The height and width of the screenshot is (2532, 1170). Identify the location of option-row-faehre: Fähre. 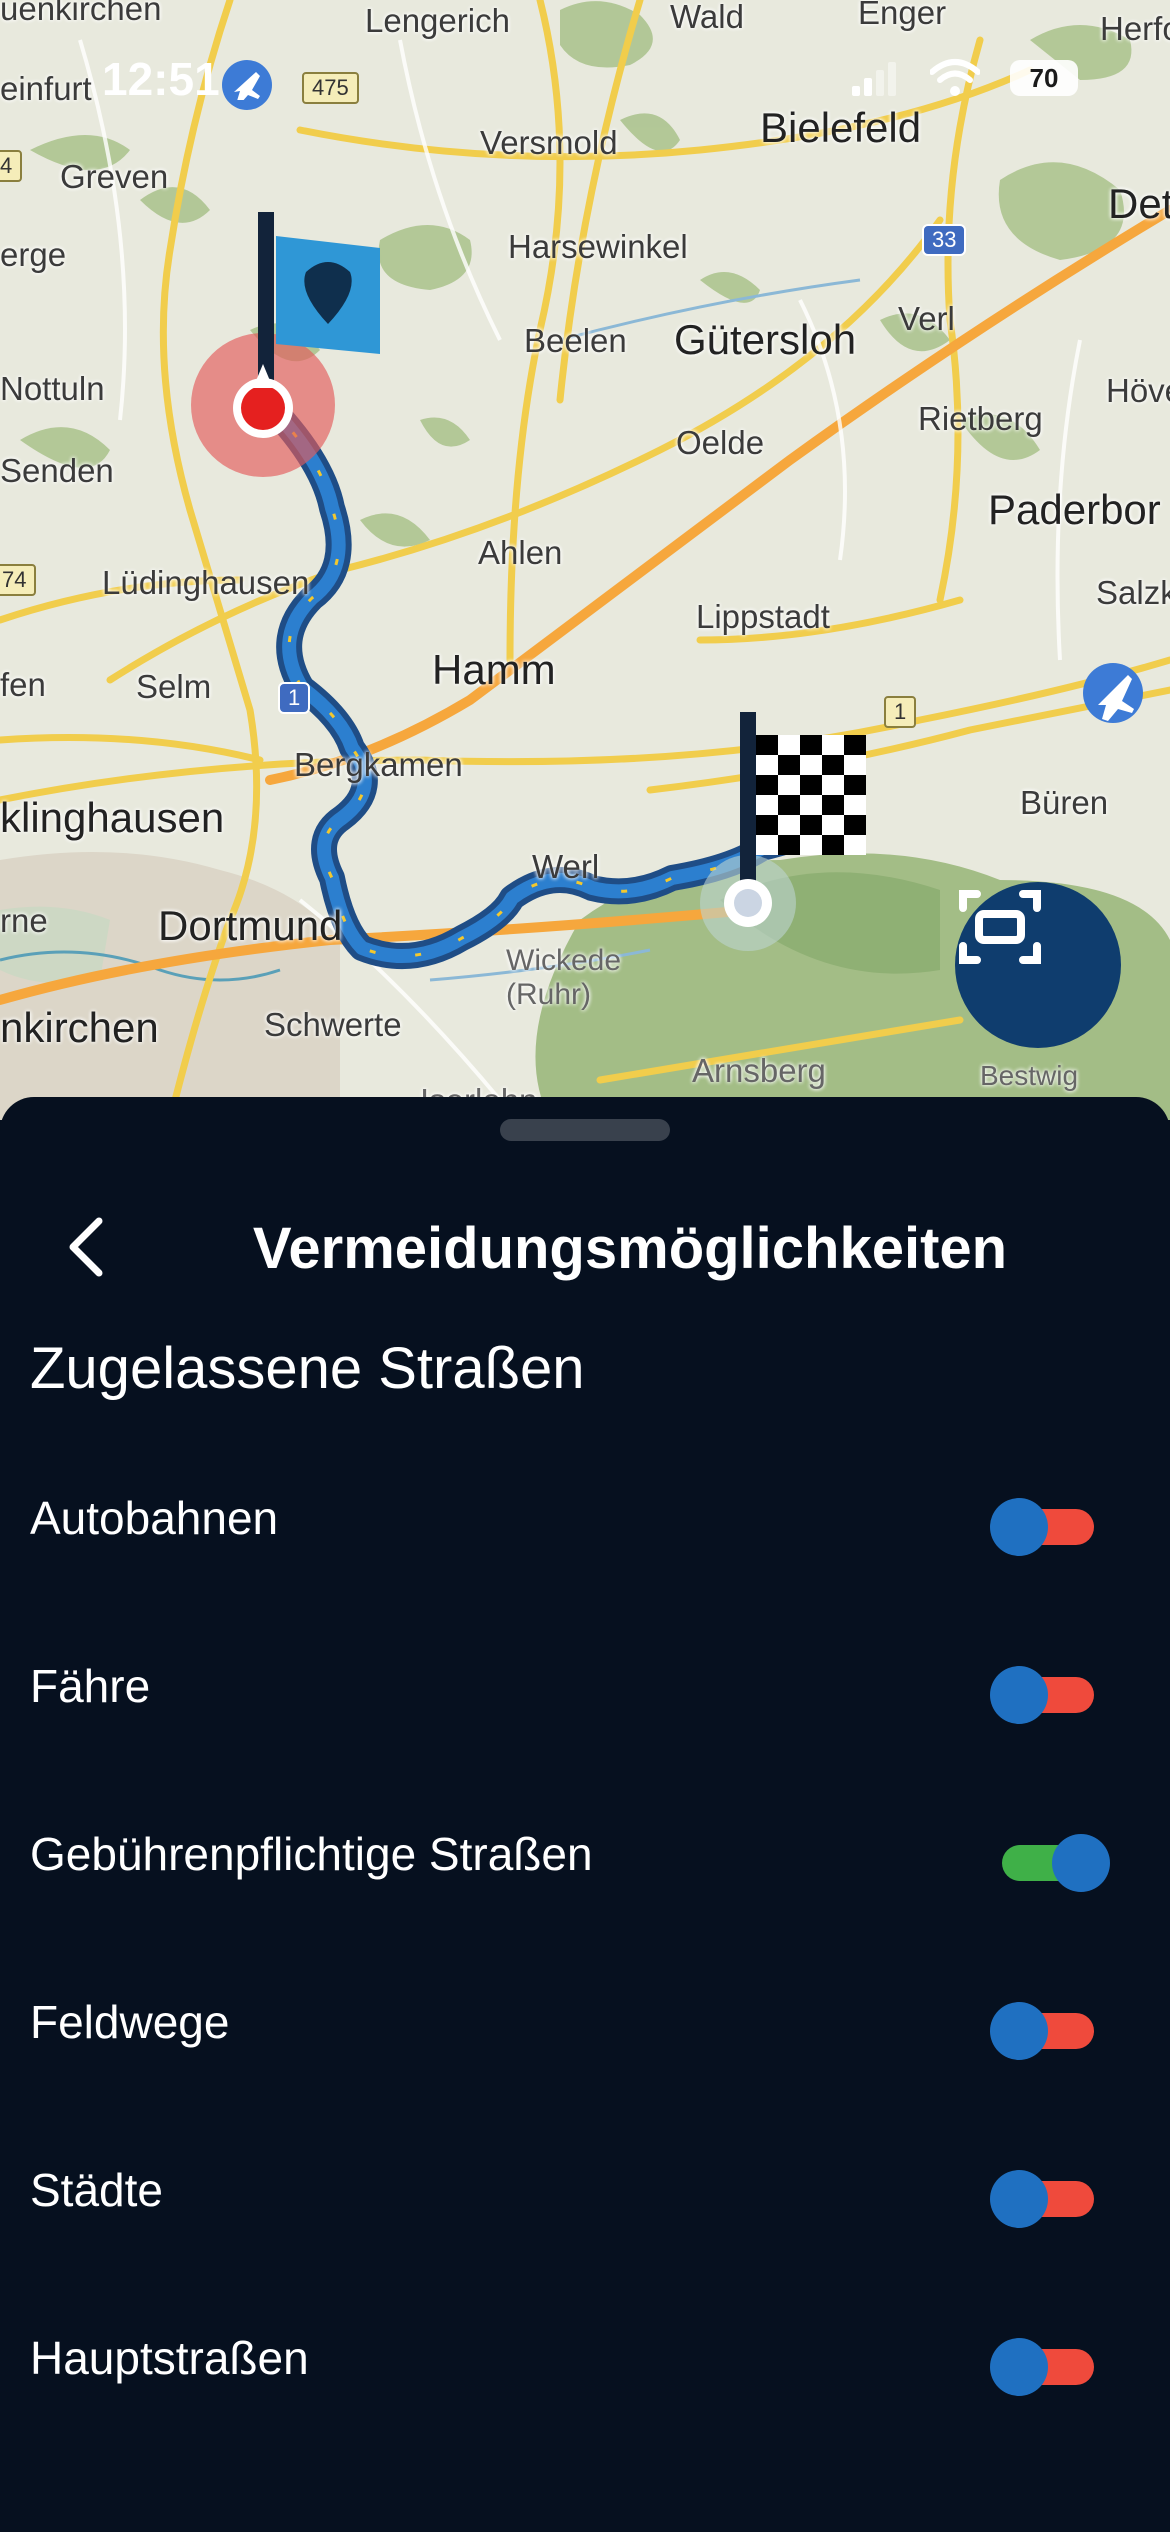
(585, 1683).